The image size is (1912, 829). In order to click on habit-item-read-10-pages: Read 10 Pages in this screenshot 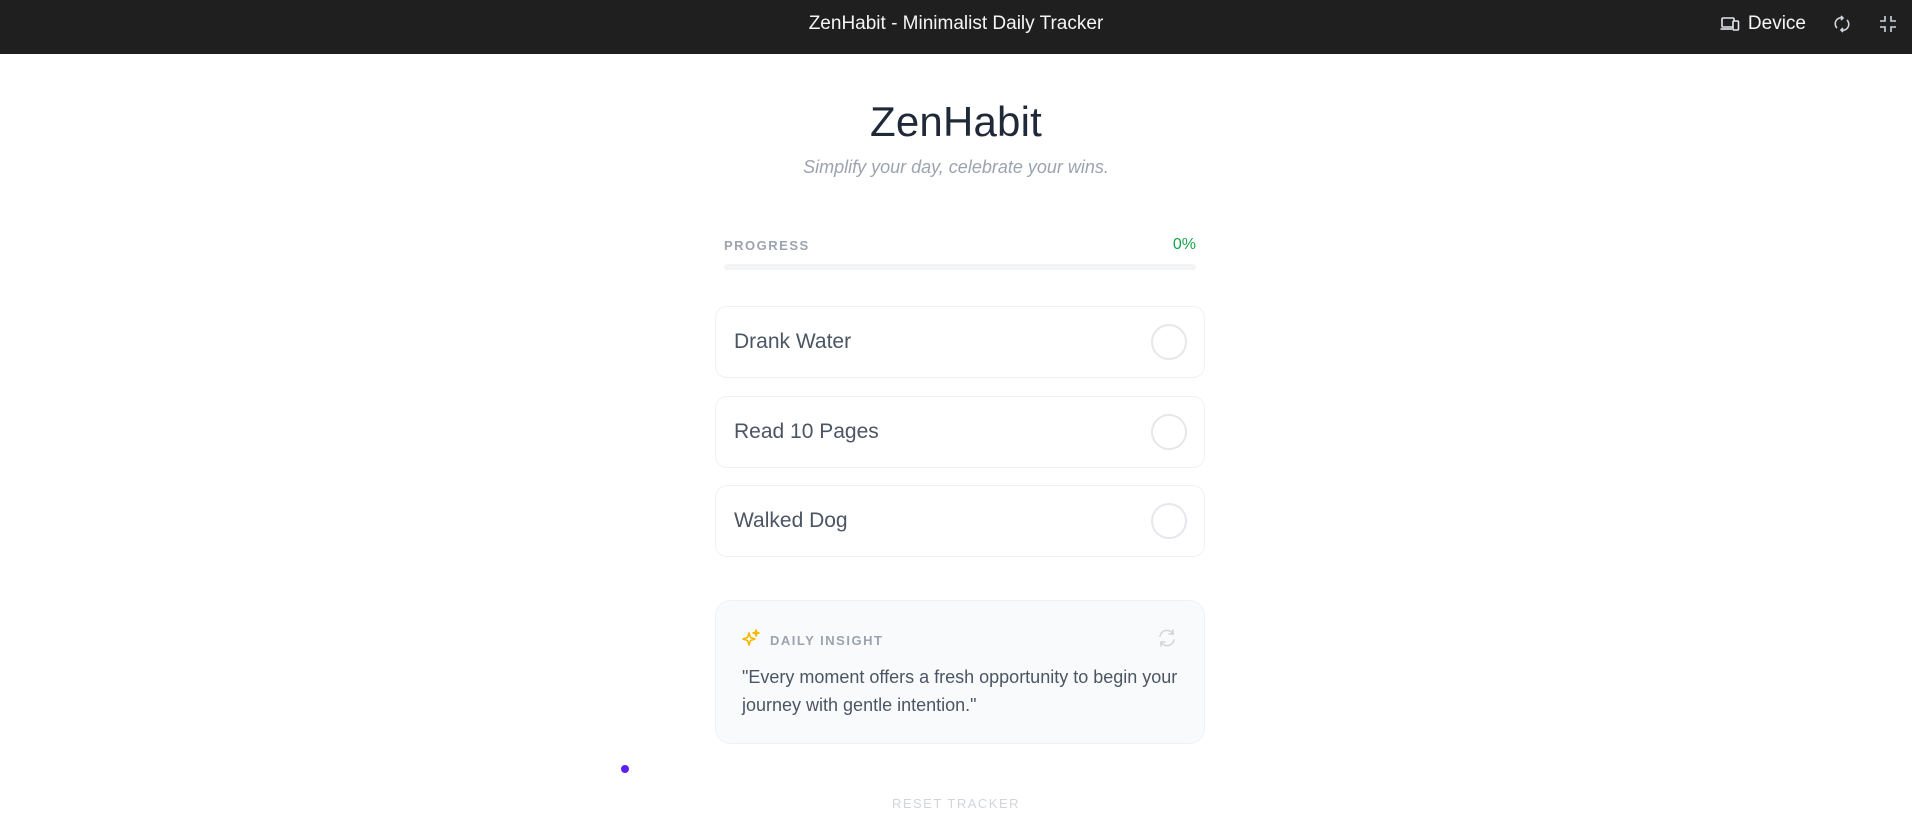, I will do `click(960, 432)`.